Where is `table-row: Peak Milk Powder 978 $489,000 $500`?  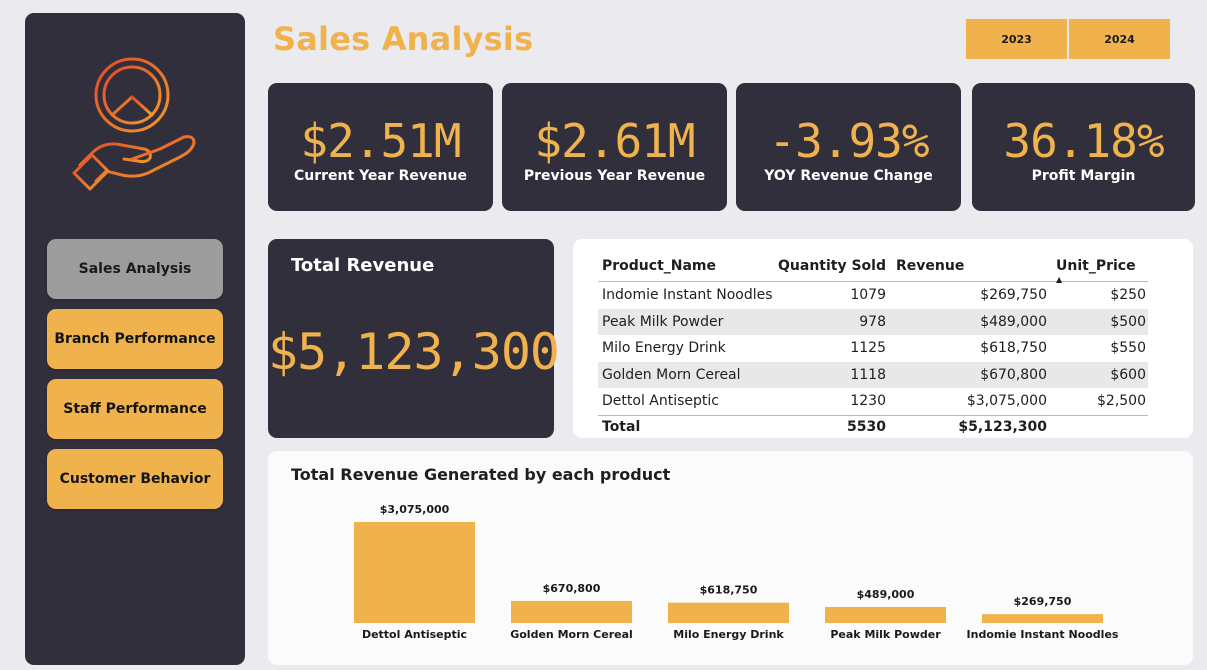
table-row: Peak Milk Powder 978 $489,000 $500 is located at coordinates (873, 321).